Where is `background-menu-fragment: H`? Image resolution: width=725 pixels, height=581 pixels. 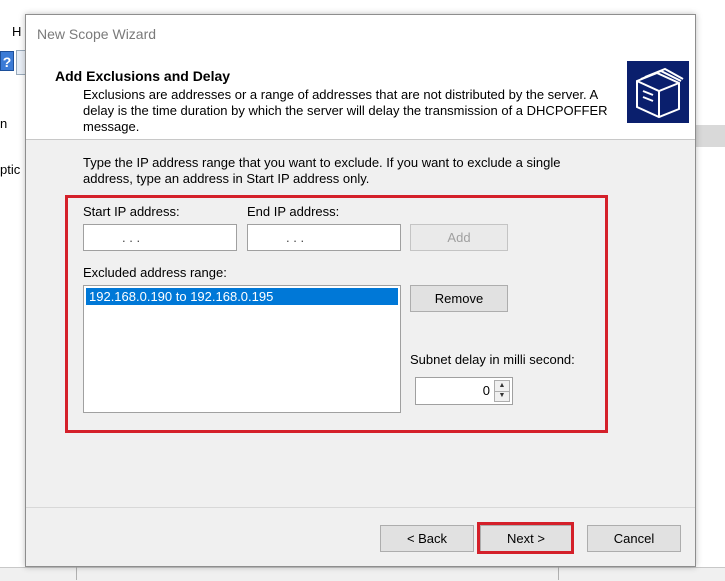
background-menu-fragment: H is located at coordinates (17, 31).